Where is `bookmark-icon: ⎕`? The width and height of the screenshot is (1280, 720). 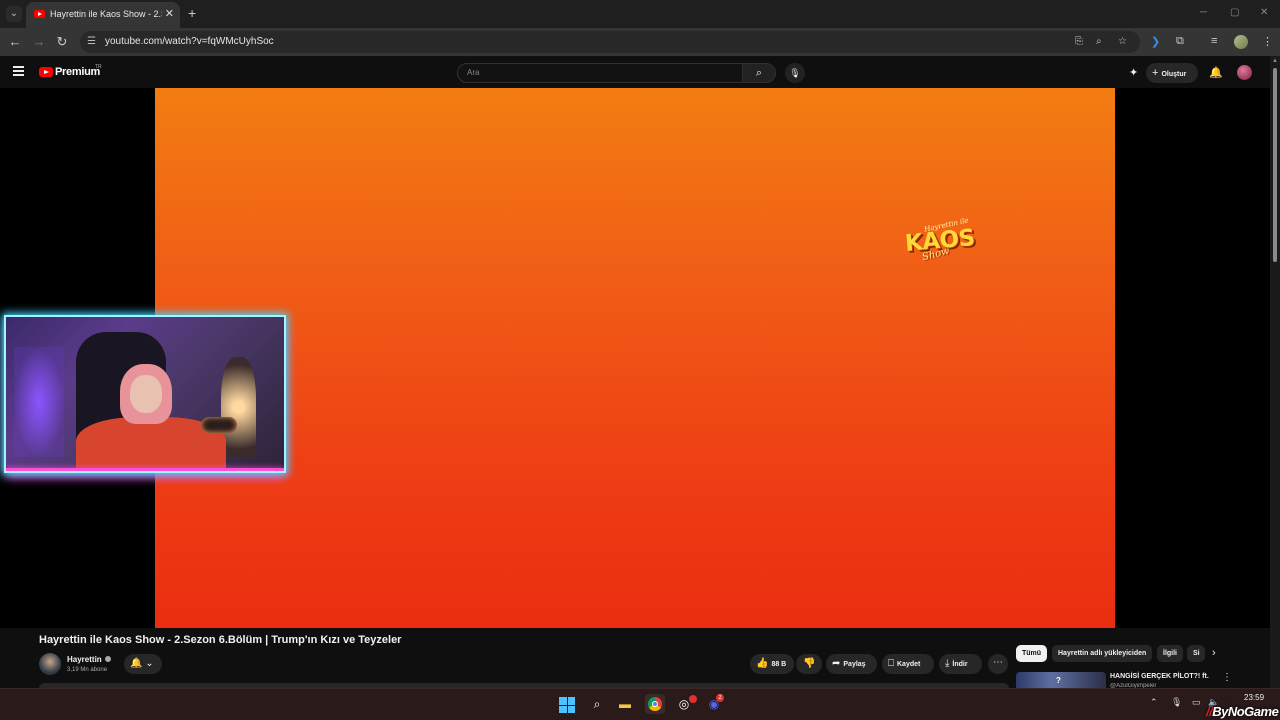
bookmark-icon: ⎕ is located at coordinates (891, 663).